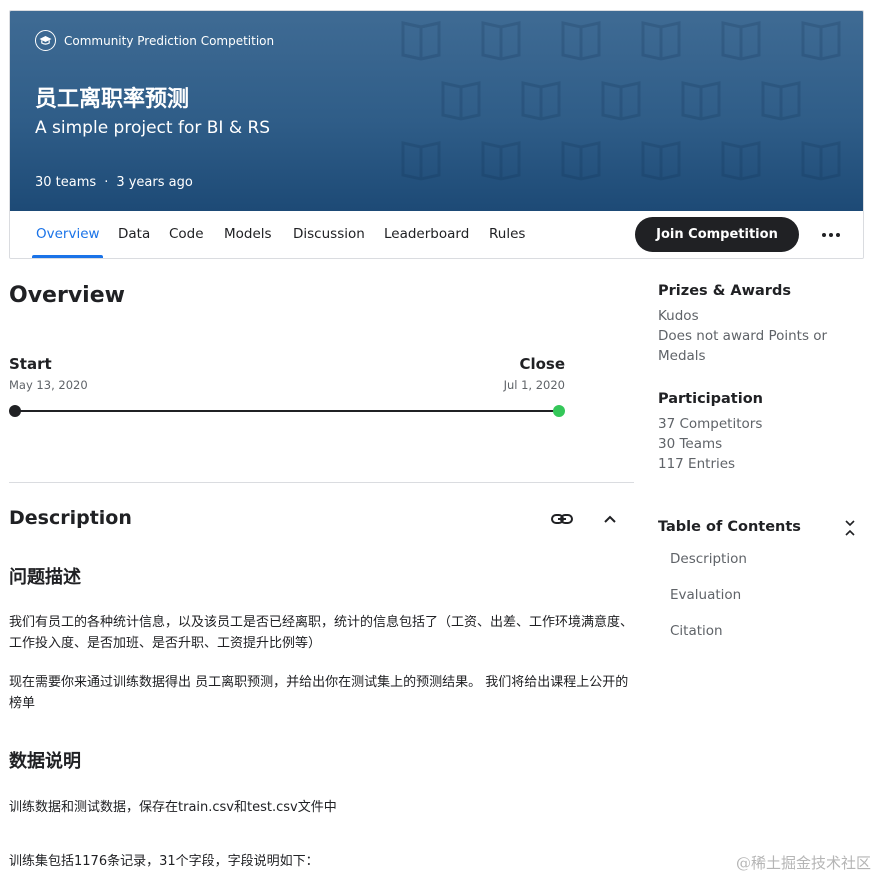 The height and width of the screenshot is (881, 877). What do you see at coordinates (45, 40) in the screenshot?
I see `graduation-cap-icon` at bounding box center [45, 40].